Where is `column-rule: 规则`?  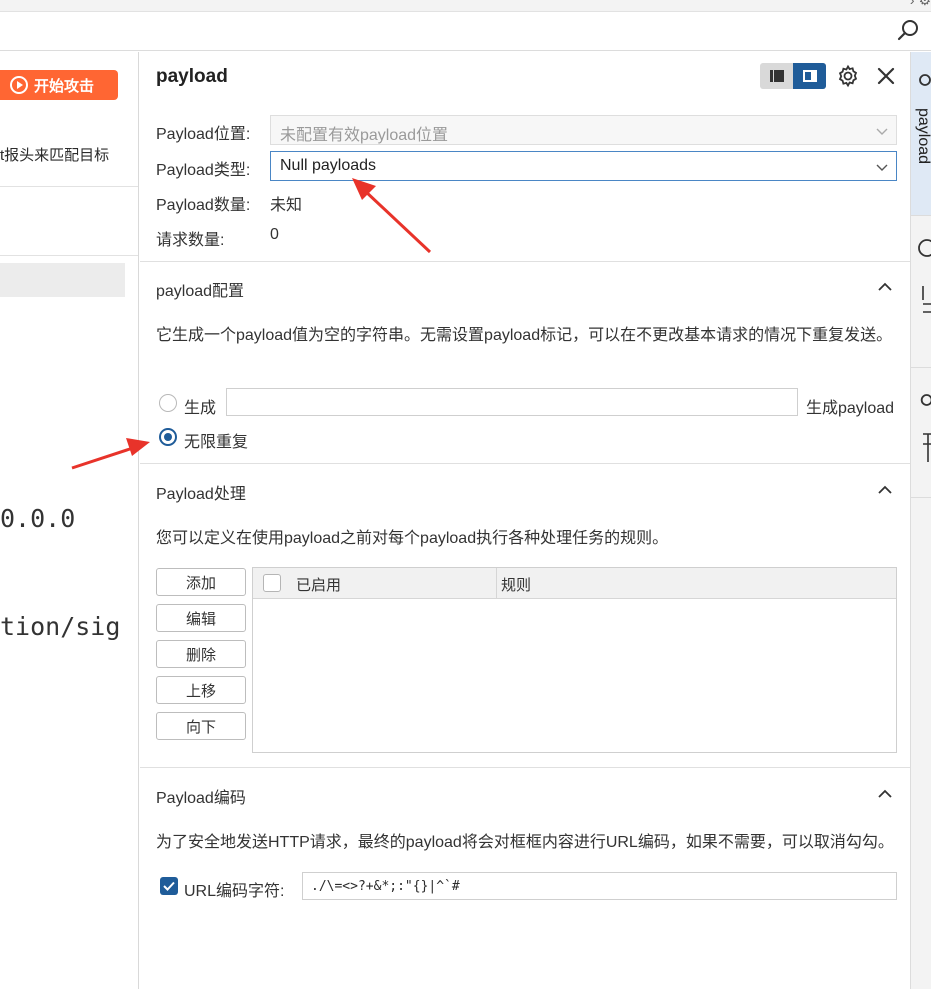 column-rule: 规则 is located at coordinates (516, 584).